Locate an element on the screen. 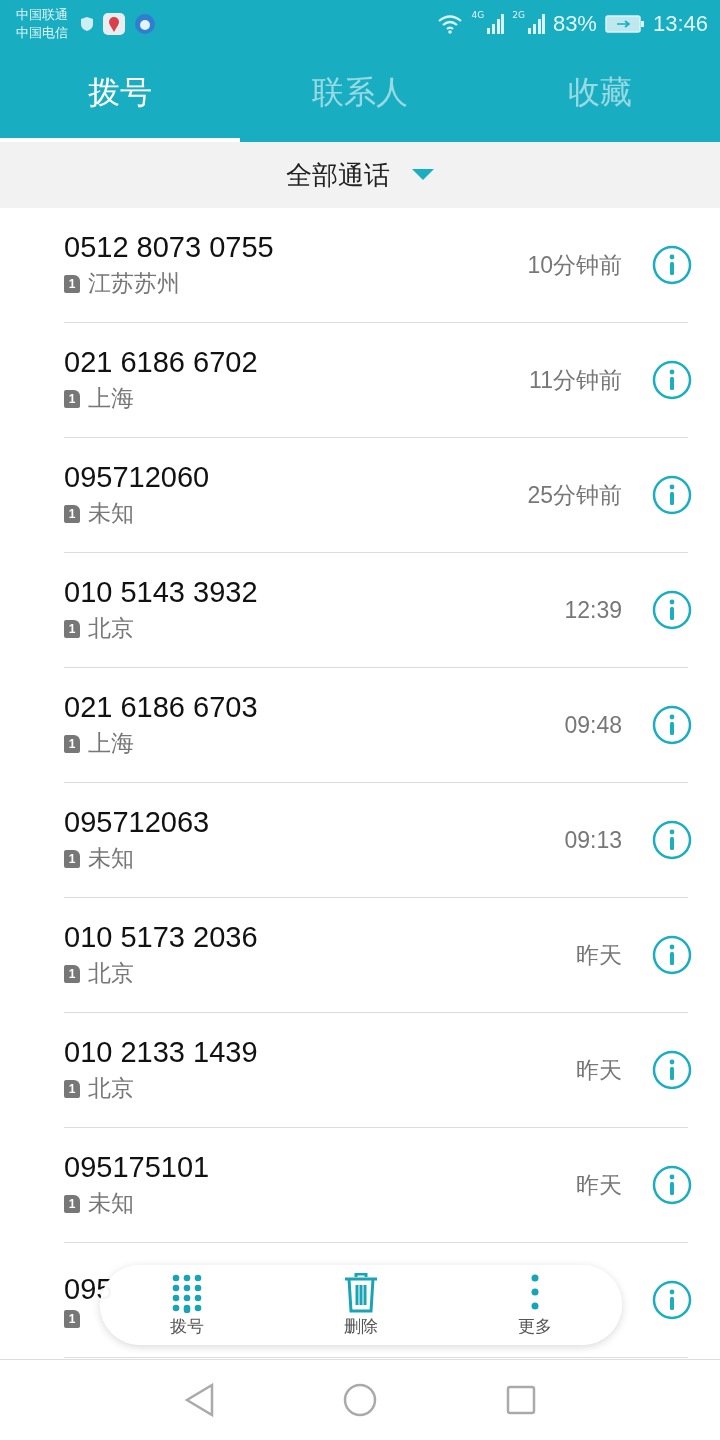  back-icon is located at coordinates (199, 1400).